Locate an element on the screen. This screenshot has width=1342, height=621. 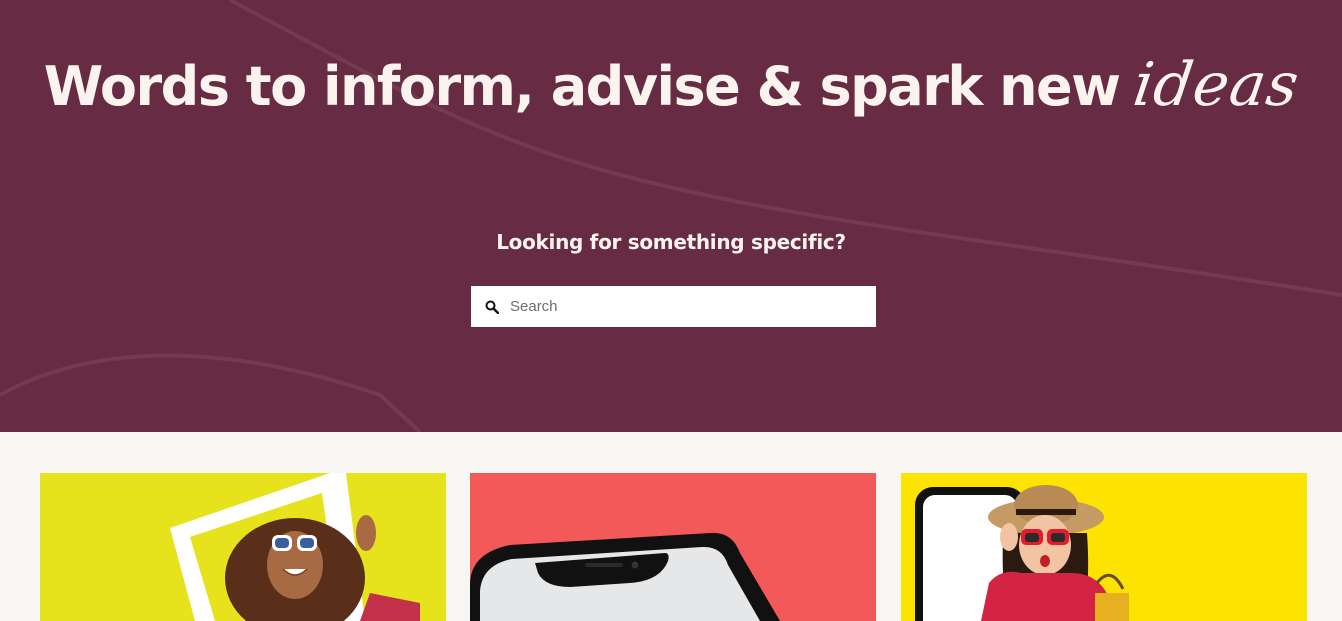
search-prompt-heading: Looking for something specific? is located at coordinates (671, 242).